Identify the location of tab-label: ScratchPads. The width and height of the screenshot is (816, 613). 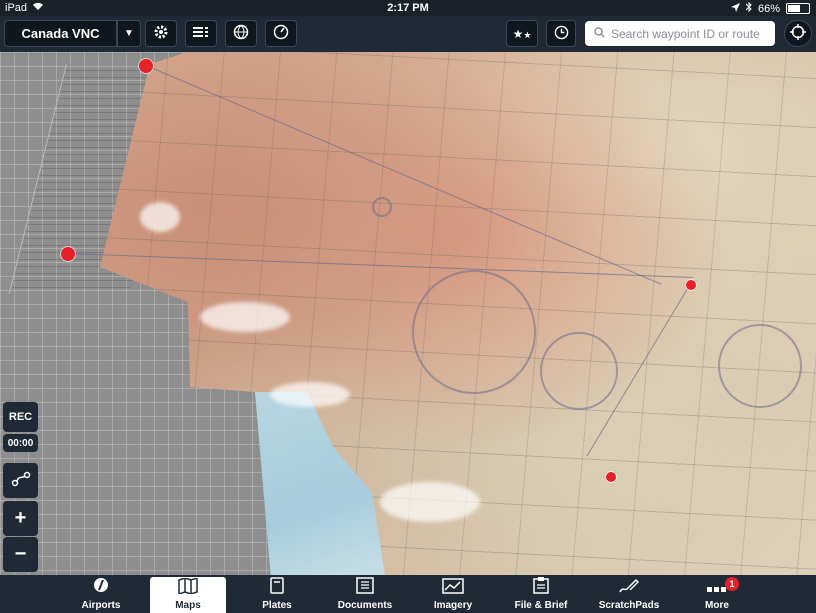
(629, 605).